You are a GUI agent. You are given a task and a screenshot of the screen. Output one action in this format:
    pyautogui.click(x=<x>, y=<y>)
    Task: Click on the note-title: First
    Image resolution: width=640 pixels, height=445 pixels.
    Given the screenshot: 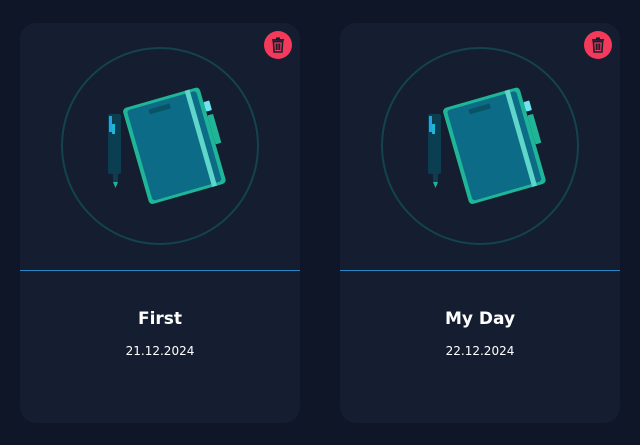 What is the action you would take?
    pyautogui.click(x=160, y=319)
    